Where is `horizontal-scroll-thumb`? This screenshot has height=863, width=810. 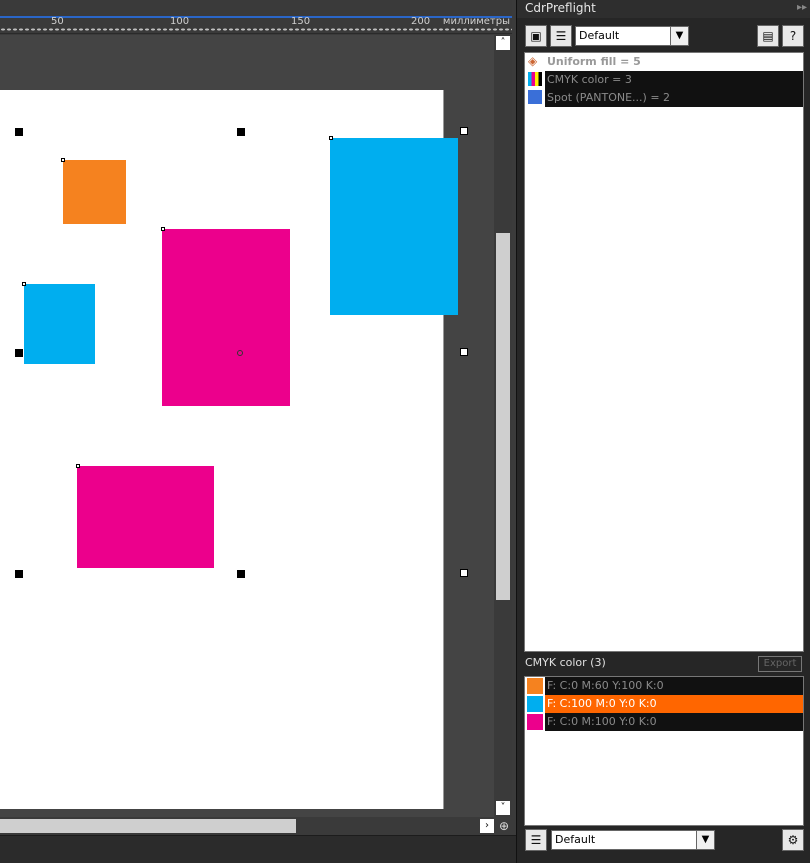 horizontal-scroll-thumb is located at coordinates (148, 826).